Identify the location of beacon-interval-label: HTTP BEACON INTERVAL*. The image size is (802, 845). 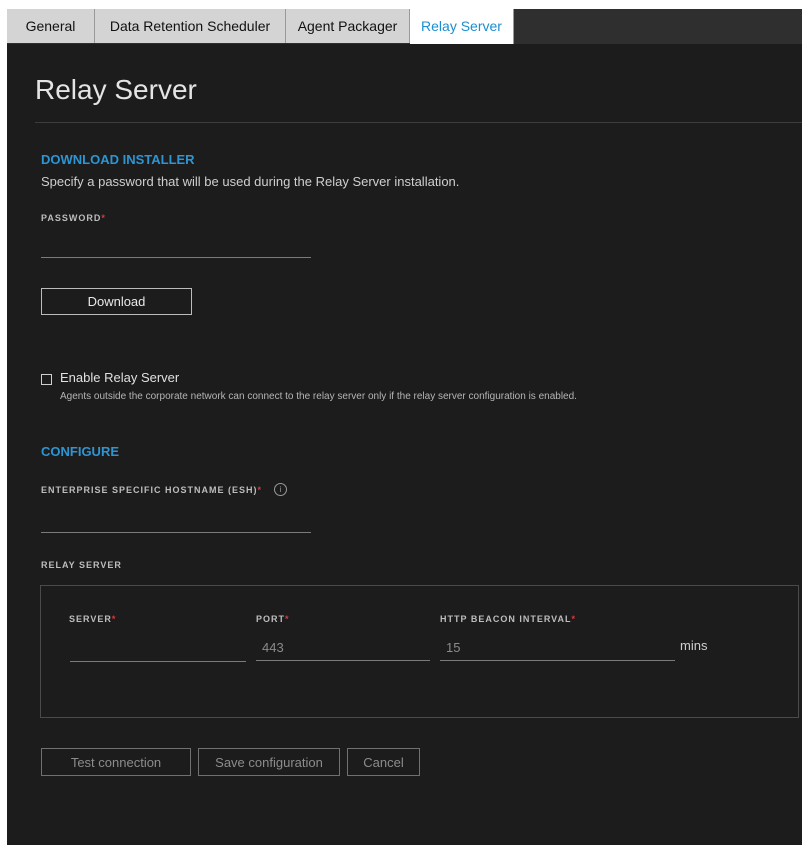
(508, 619).